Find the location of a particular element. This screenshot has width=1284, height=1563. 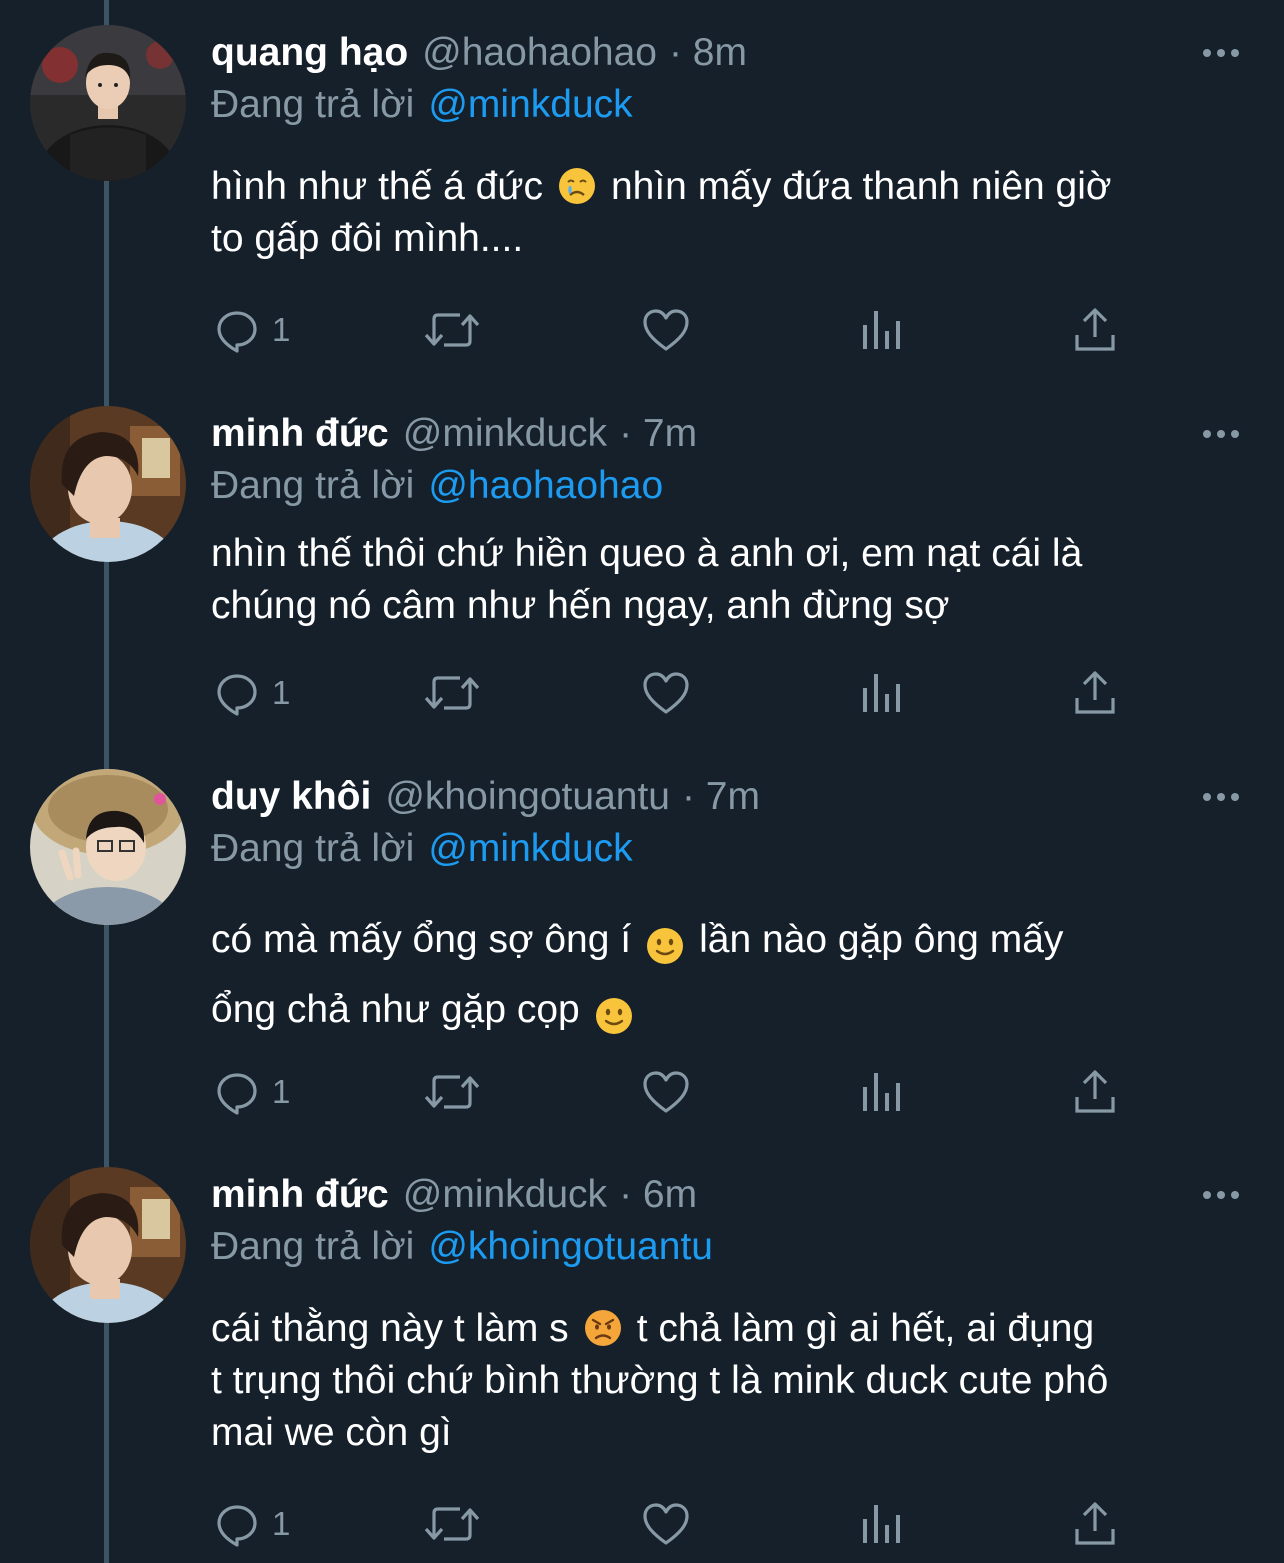

text-line: mai we còn gì is located at coordinates (331, 1432).